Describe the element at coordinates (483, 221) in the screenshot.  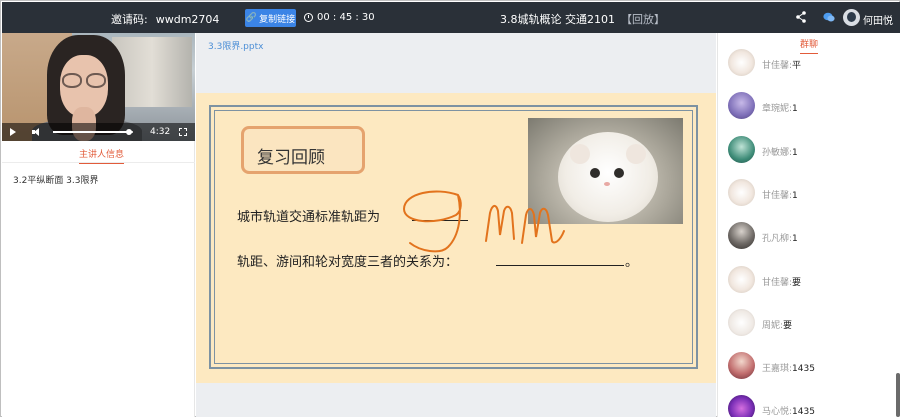
I see `handwriting-annotation: 9mm` at that location.